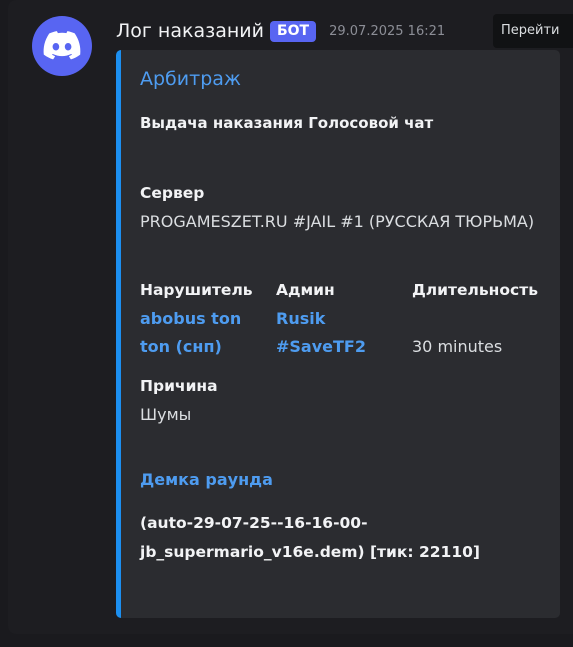 The height and width of the screenshot is (647, 573). Describe the element at coordinates (196, 290) in the screenshot. I see `field-offender-name: Нарушитель` at that location.